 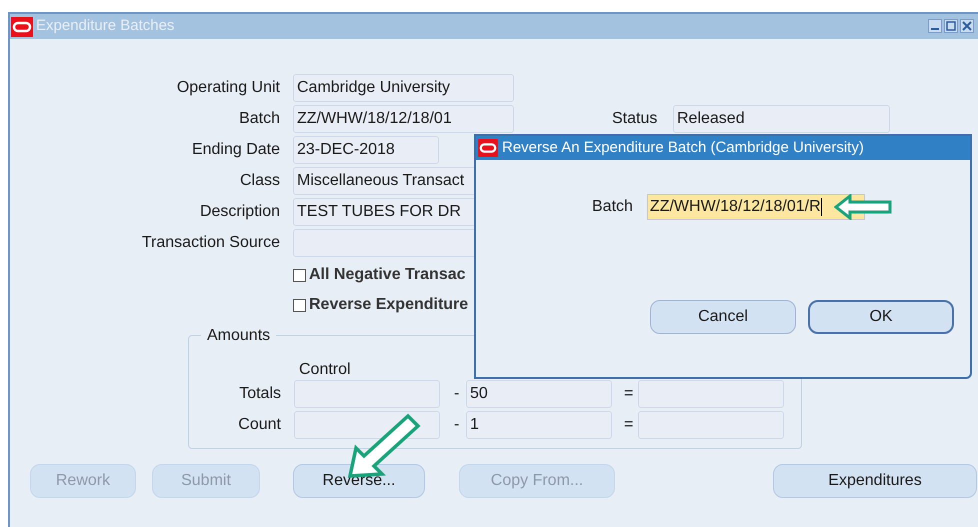 I want to click on dialog-title: Reverse An Expenditure Batch (Cambridge University), so click(x=683, y=148).